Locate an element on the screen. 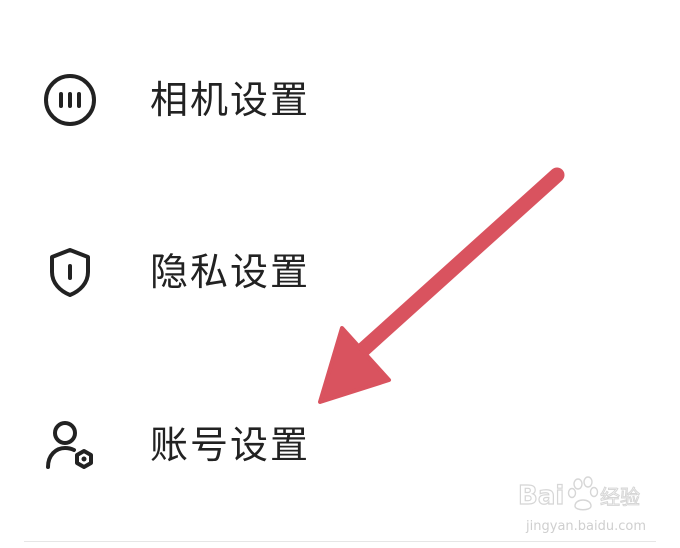 Image resolution: width=680 pixels, height=548 pixels. settings-item-label: 隐私设置 is located at coordinates (230, 272).